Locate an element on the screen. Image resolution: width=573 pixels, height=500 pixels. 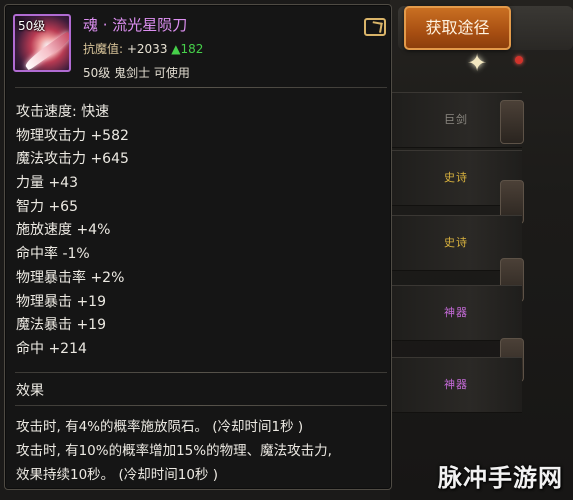
star-icon: ✦ is located at coordinates (477, 63).